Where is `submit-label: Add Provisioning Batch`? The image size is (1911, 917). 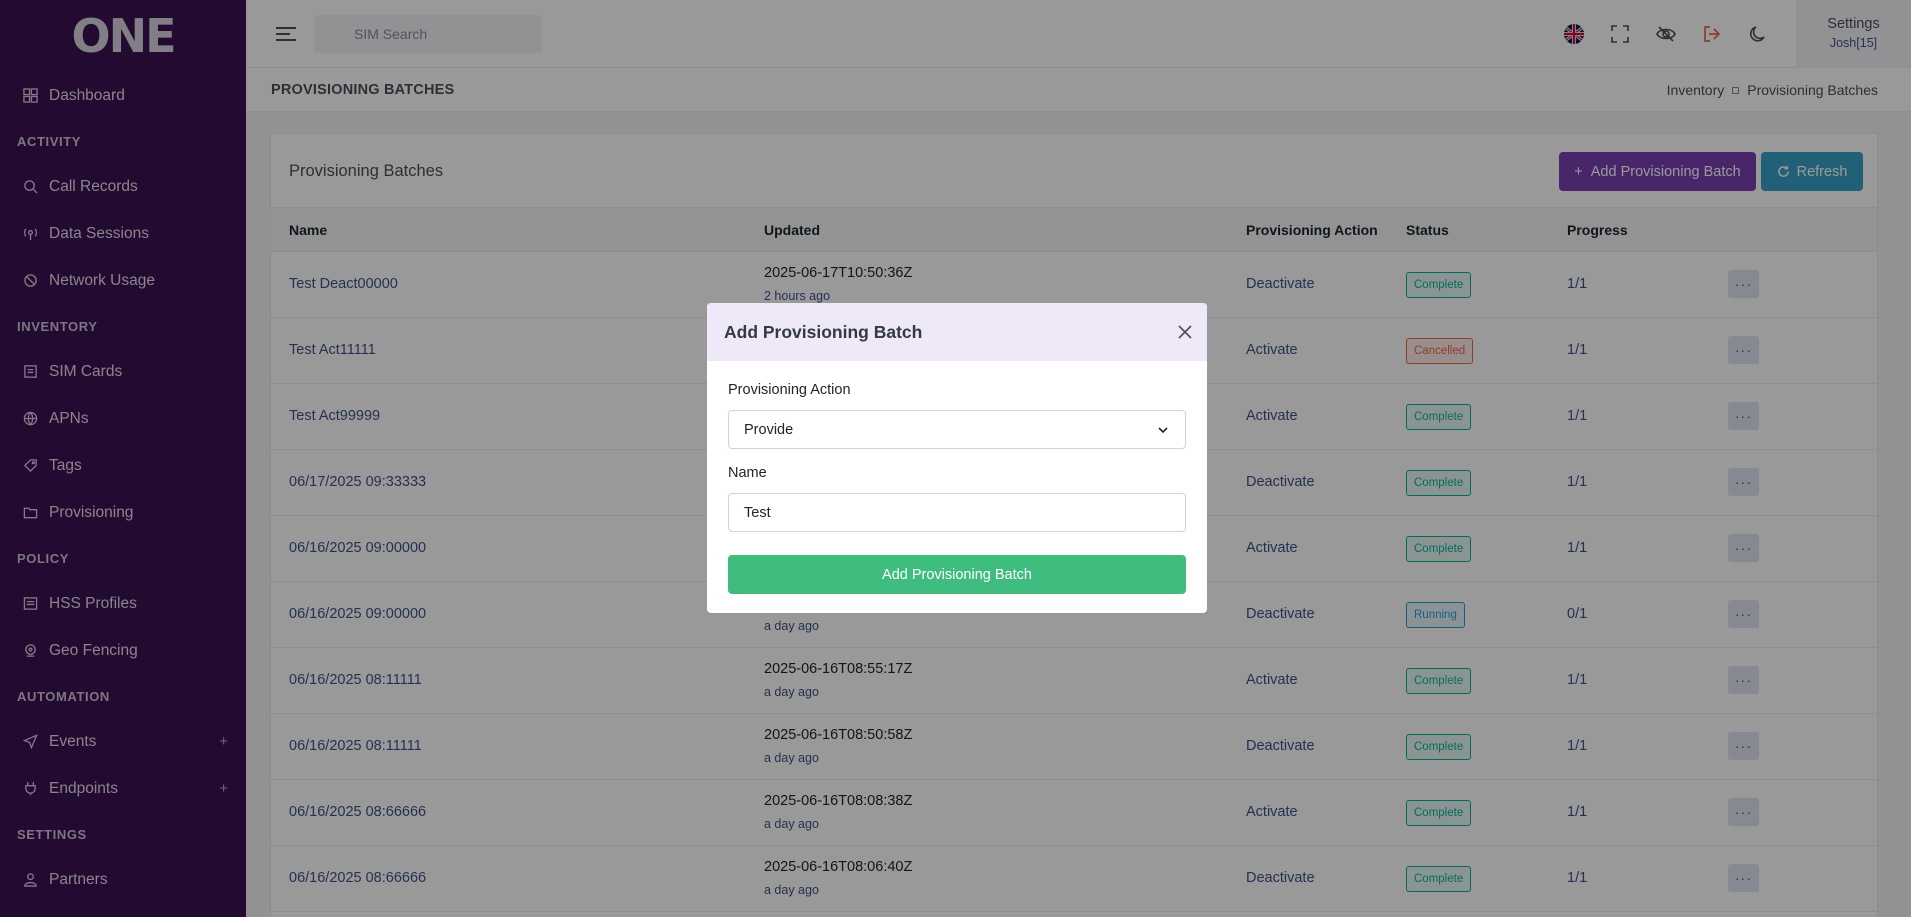 submit-label: Add Provisioning Batch is located at coordinates (957, 574).